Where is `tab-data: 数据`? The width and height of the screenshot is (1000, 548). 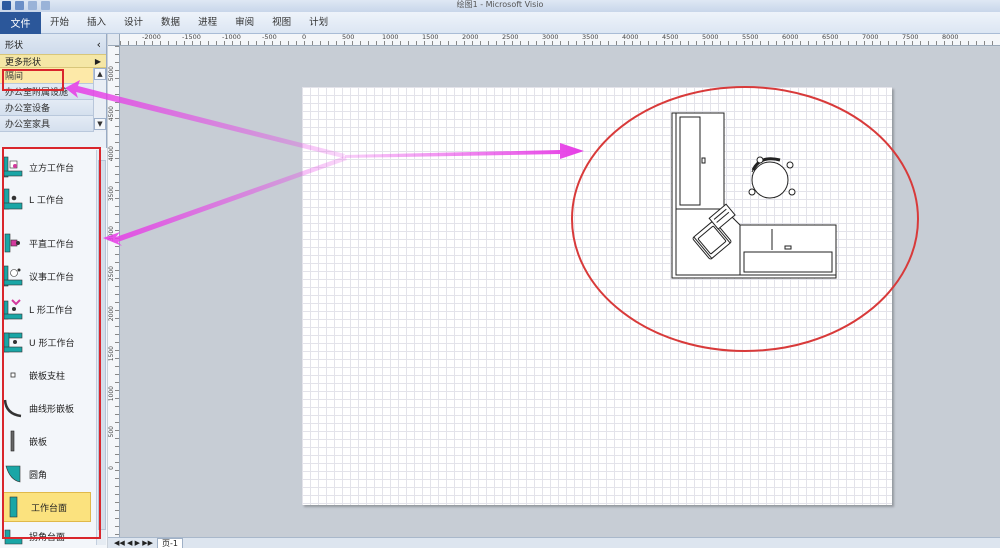
tab-data: 数据 is located at coordinates (170, 23).